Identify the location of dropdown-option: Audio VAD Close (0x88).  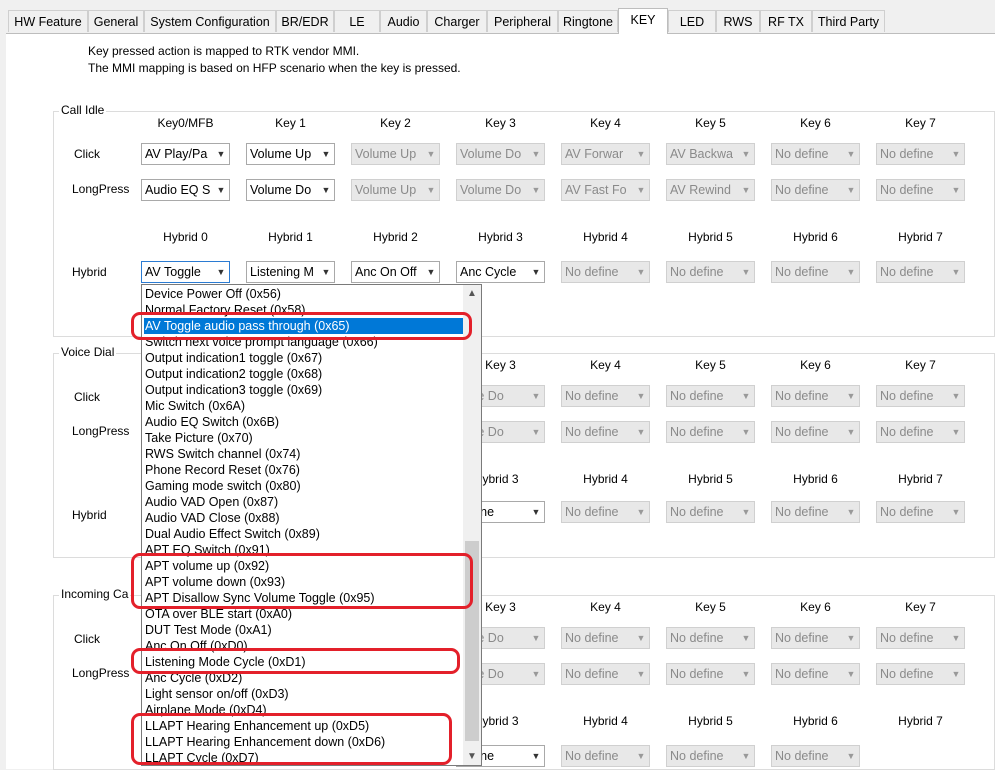
(303, 518).